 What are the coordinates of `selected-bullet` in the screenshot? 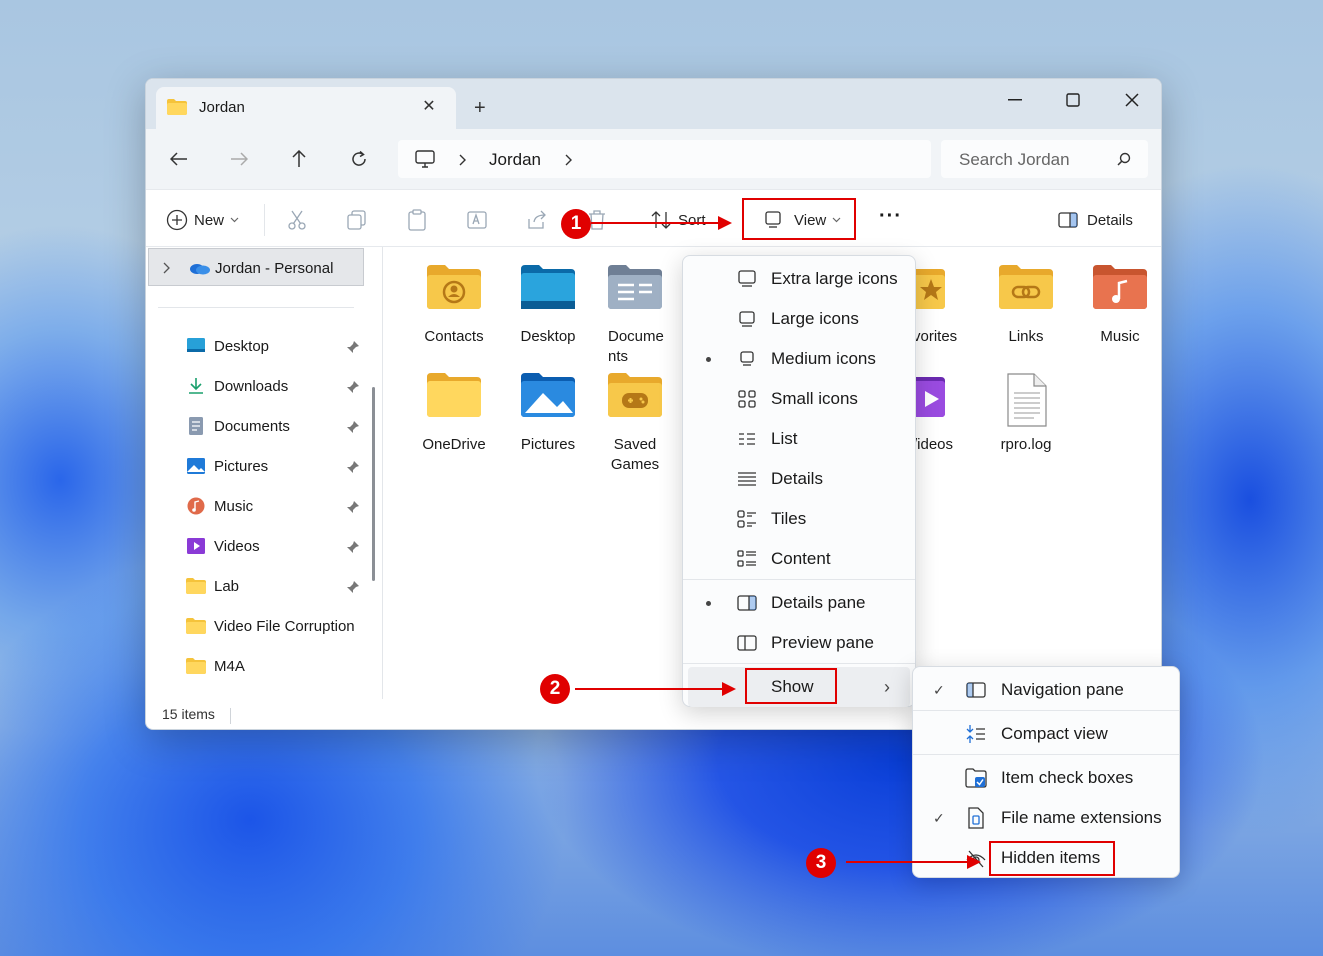 It's located at (708, 603).